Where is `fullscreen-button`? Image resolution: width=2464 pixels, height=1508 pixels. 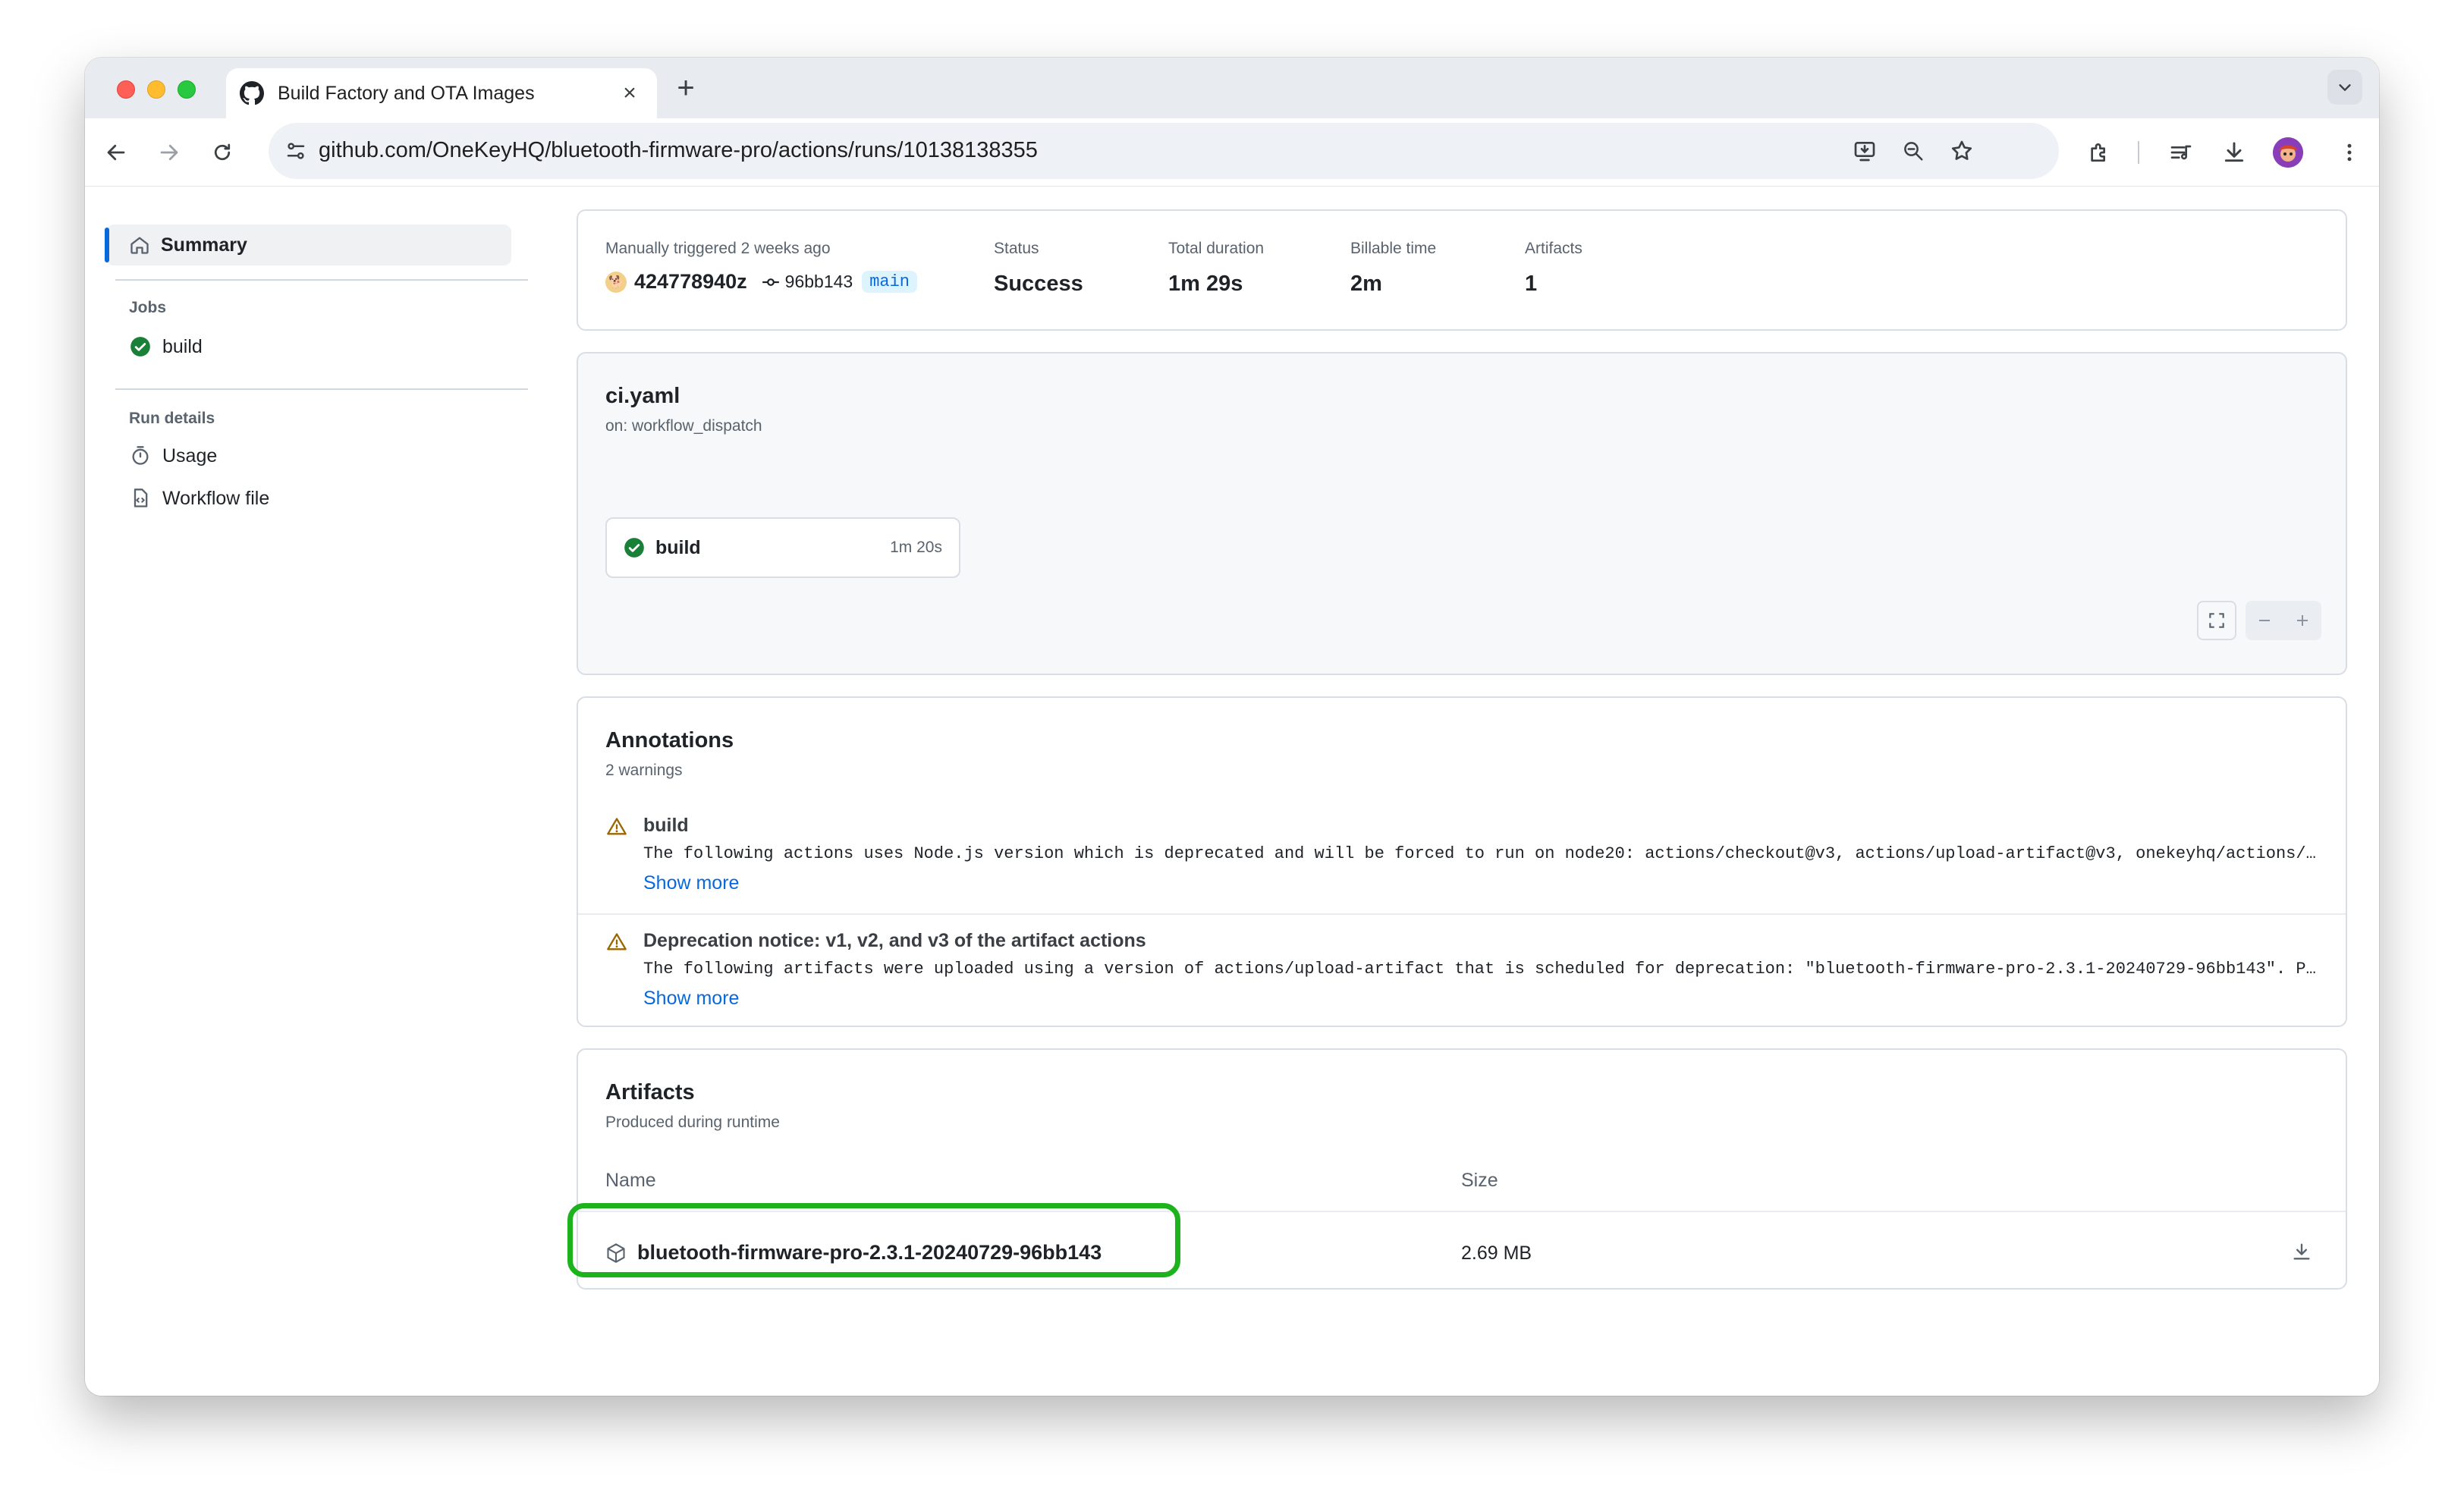 fullscreen-button is located at coordinates (2216, 620).